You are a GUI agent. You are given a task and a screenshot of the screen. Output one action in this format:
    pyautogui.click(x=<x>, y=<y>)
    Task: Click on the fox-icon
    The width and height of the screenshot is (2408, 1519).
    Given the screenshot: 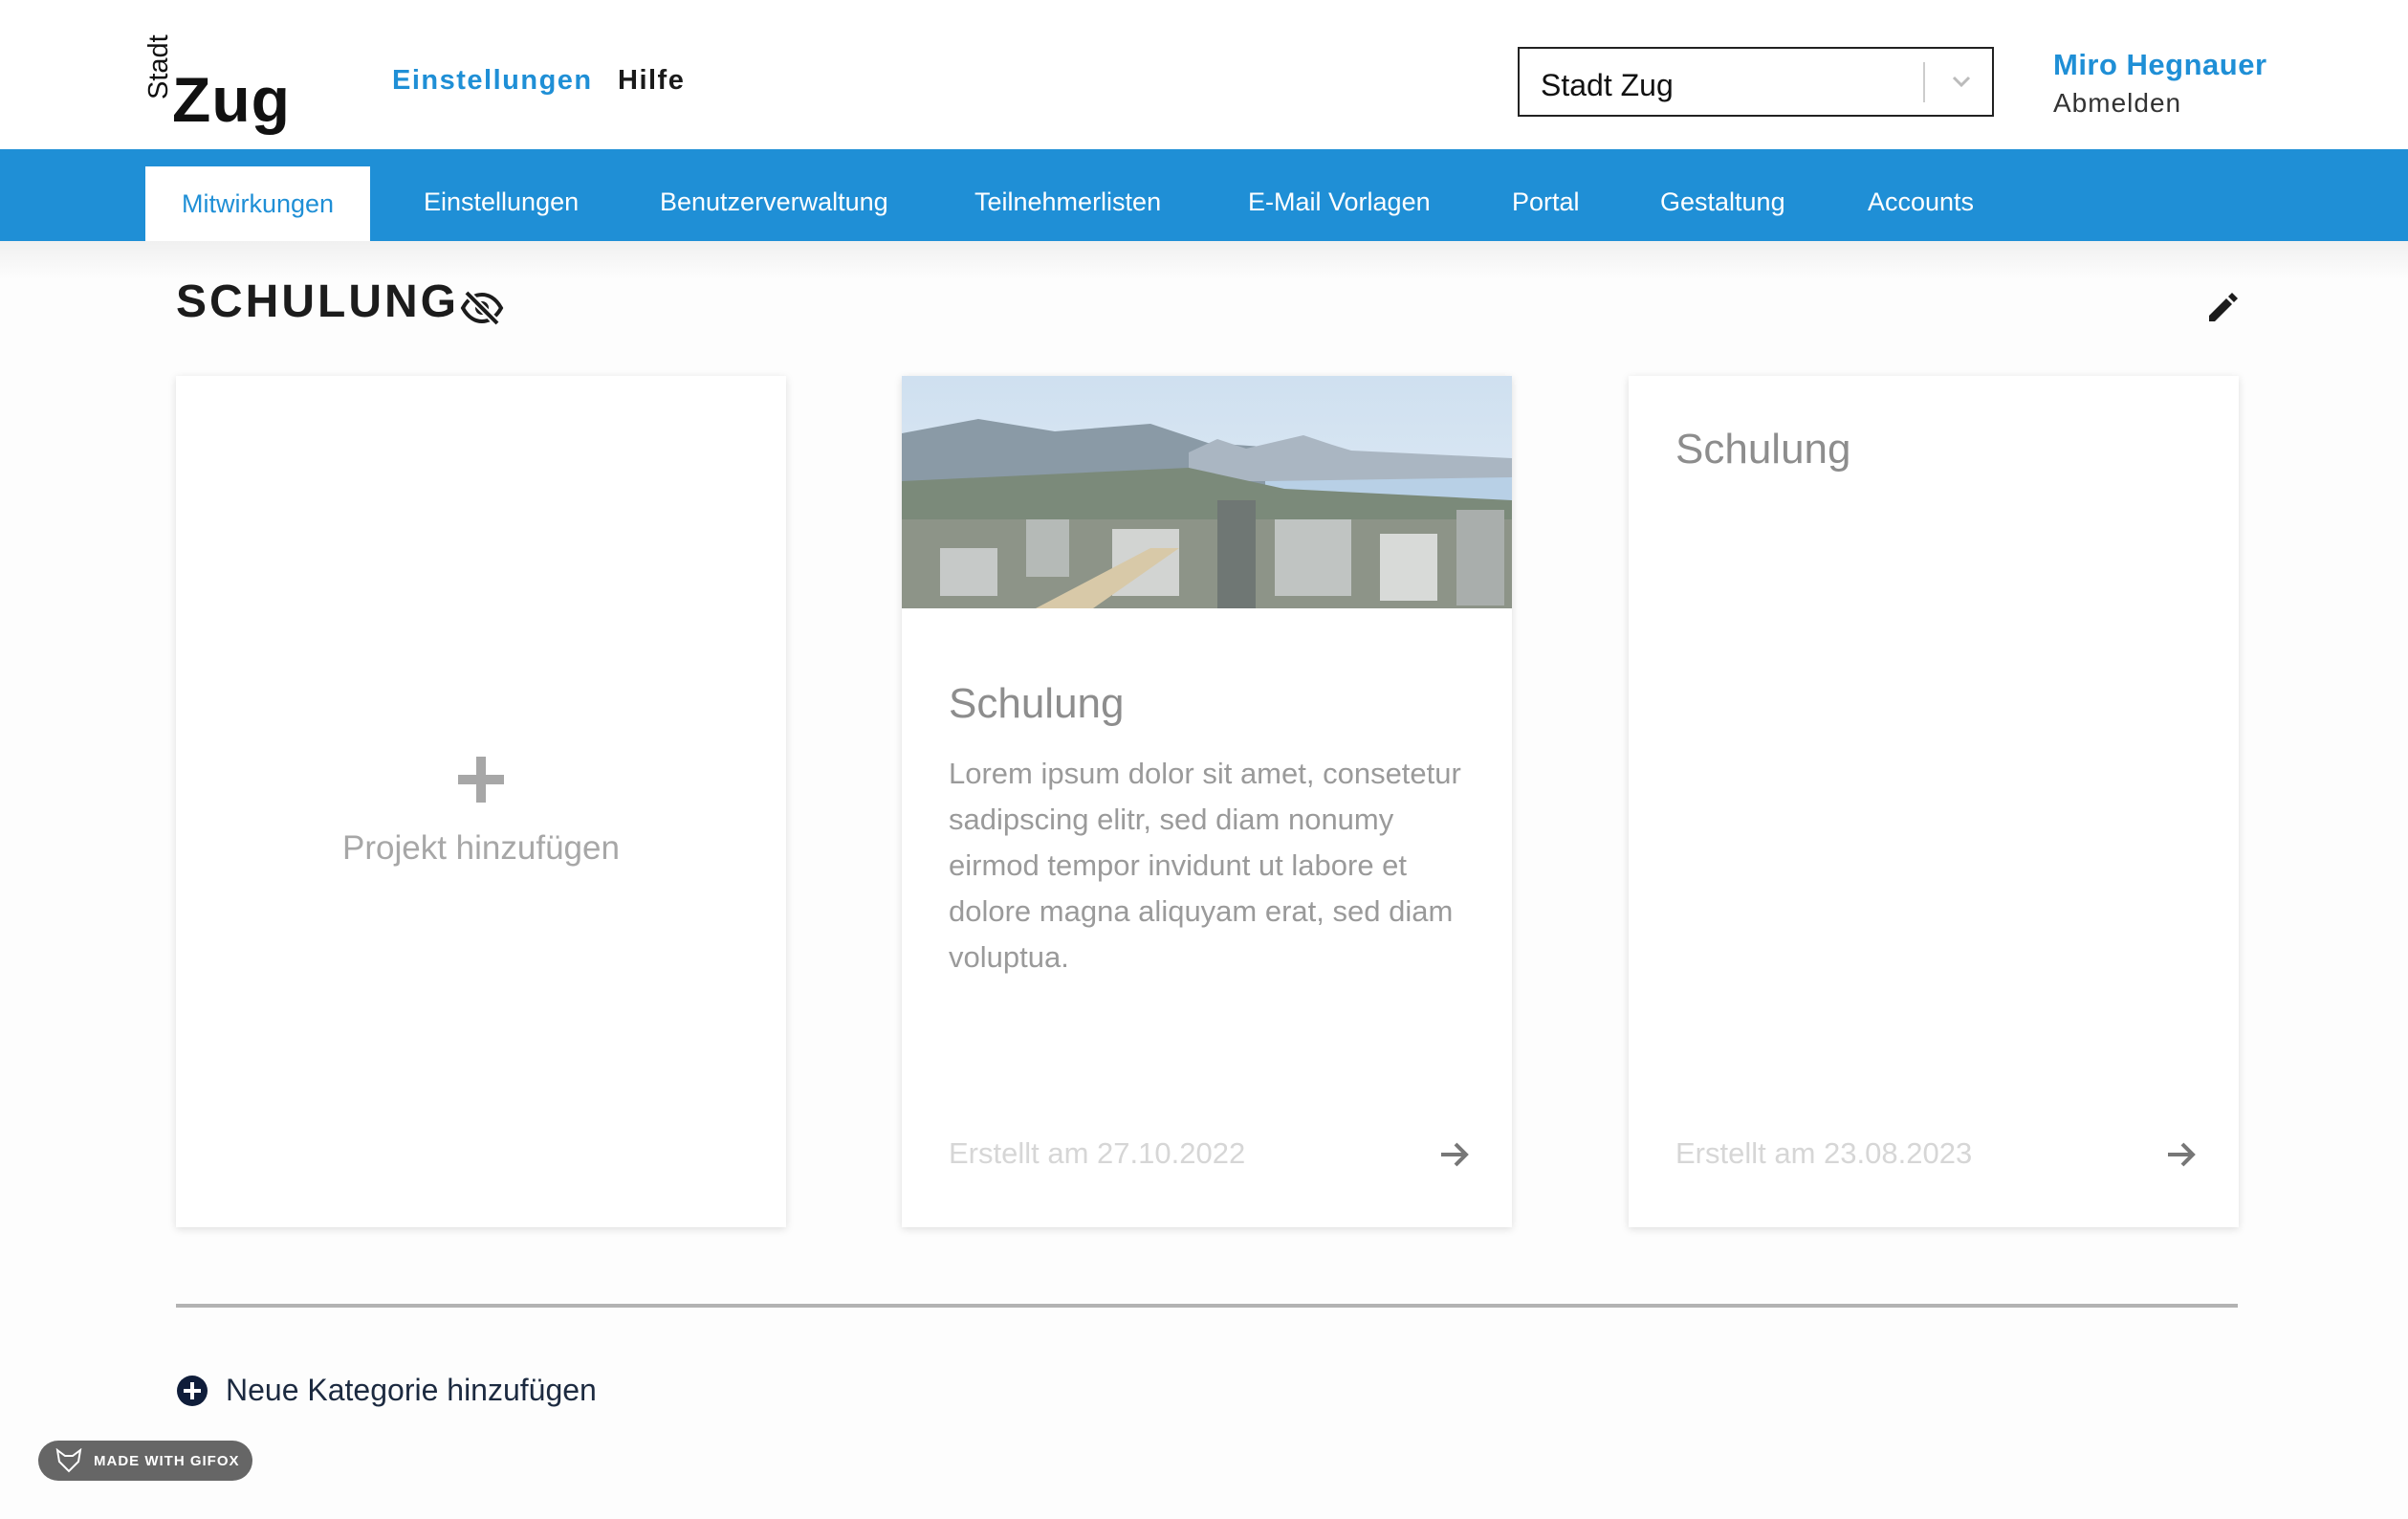 What is the action you would take?
    pyautogui.click(x=68, y=1460)
    